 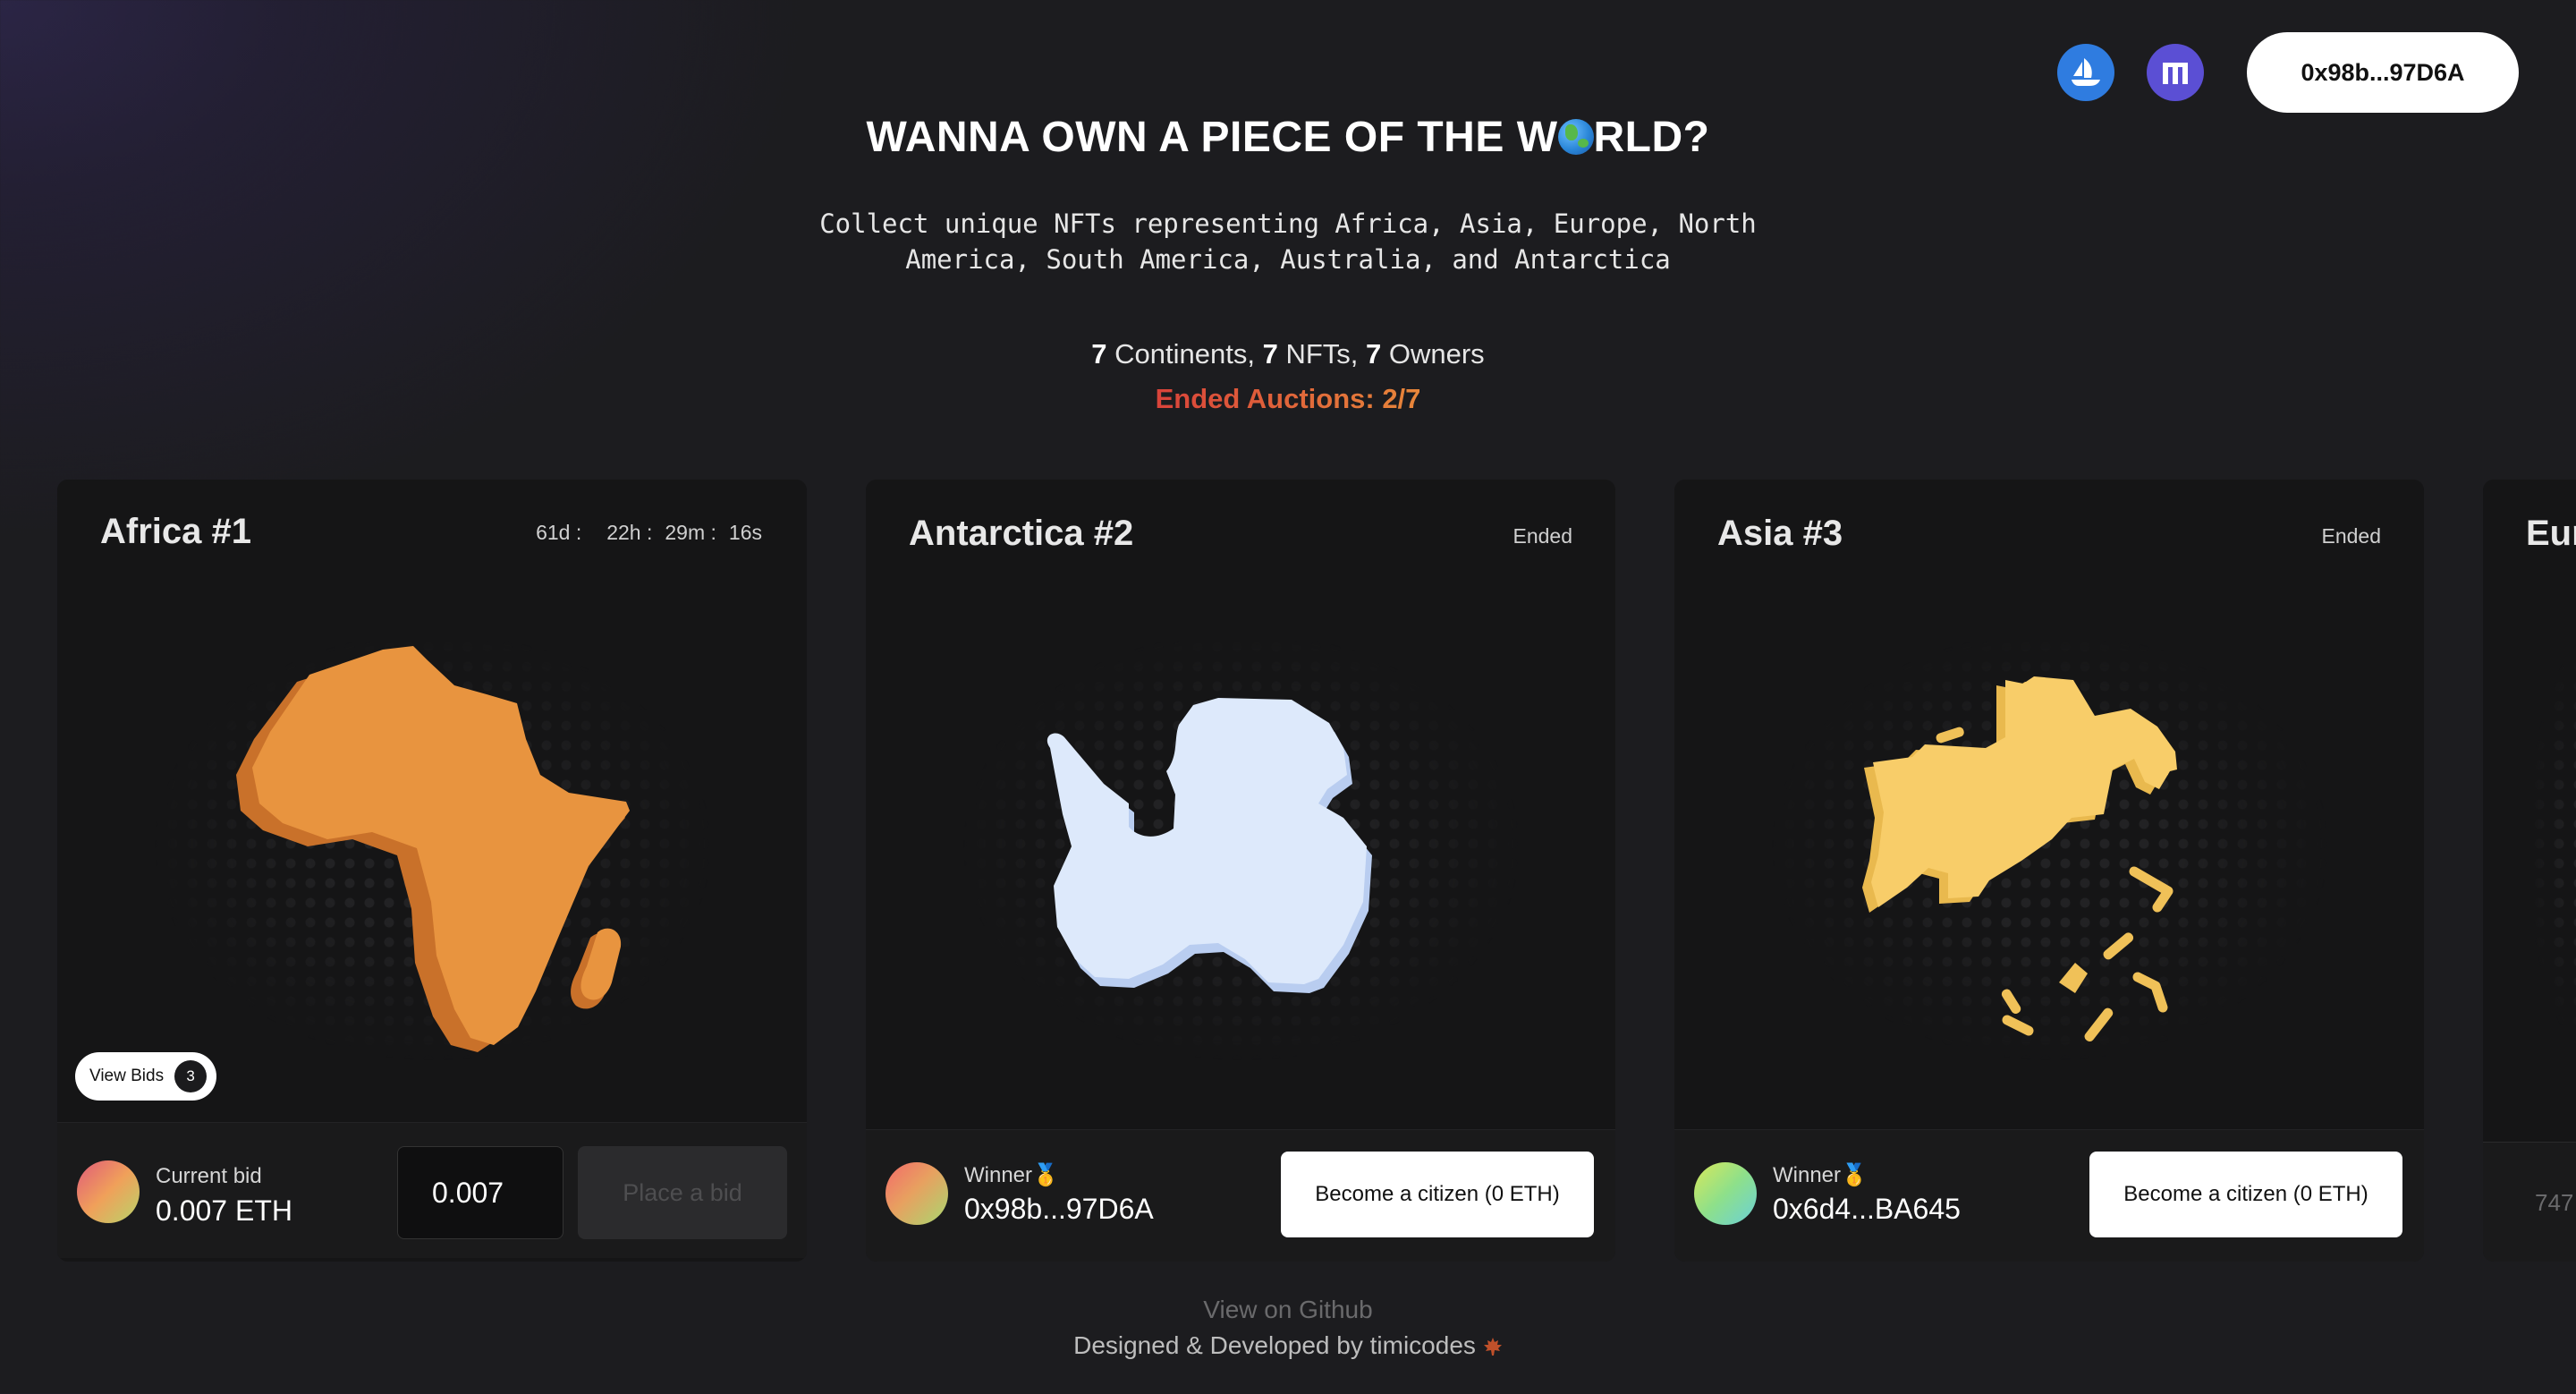 I want to click on bid-count-badge: 3, so click(x=191, y=1076).